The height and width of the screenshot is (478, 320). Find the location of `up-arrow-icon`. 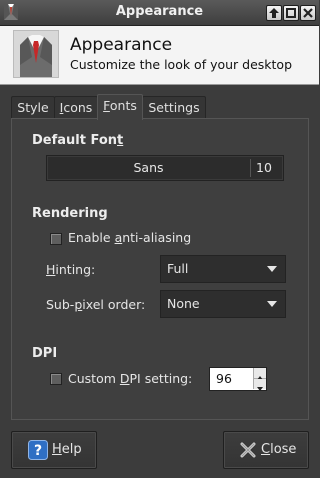

up-arrow-icon is located at coordinates (274, 13).